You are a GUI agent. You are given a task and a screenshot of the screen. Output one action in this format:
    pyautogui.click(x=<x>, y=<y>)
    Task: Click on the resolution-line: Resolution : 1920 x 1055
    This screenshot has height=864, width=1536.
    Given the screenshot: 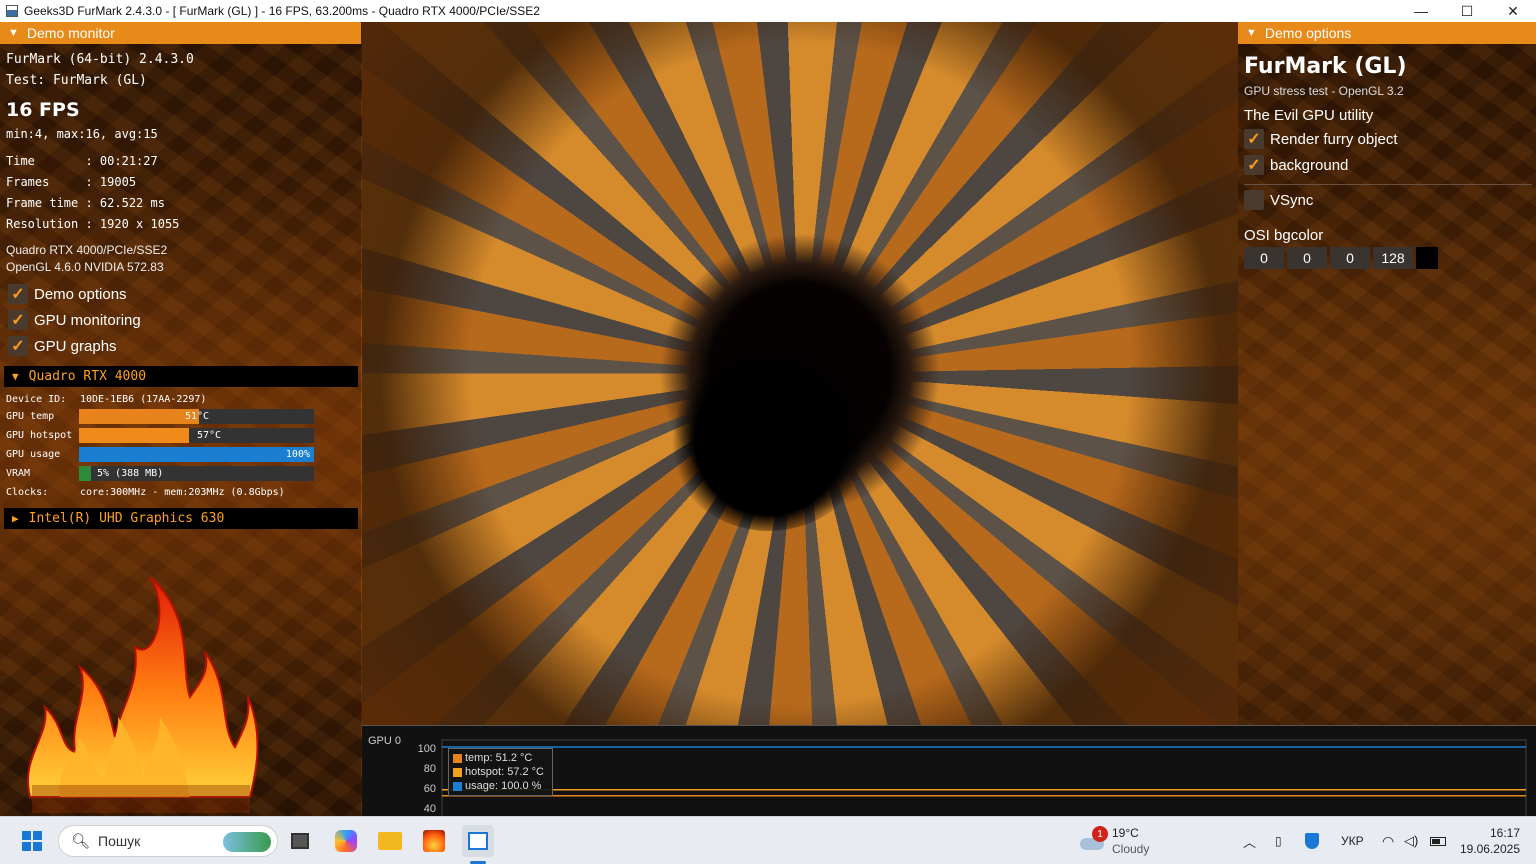 What is the action you would take?
    pyautogui.click(x=93, y=224)
    